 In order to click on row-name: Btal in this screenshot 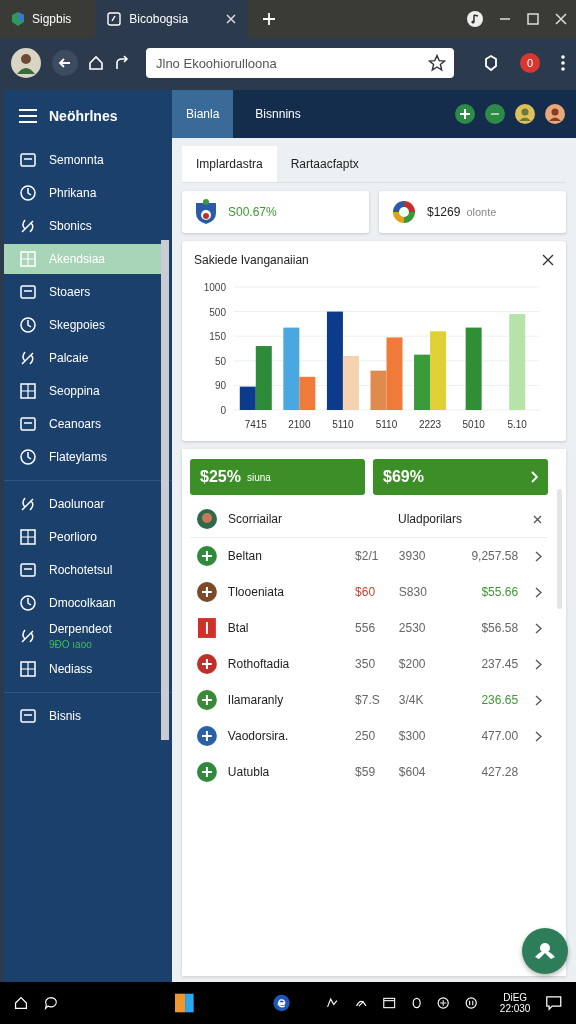, I will do `click(238, 628)`.